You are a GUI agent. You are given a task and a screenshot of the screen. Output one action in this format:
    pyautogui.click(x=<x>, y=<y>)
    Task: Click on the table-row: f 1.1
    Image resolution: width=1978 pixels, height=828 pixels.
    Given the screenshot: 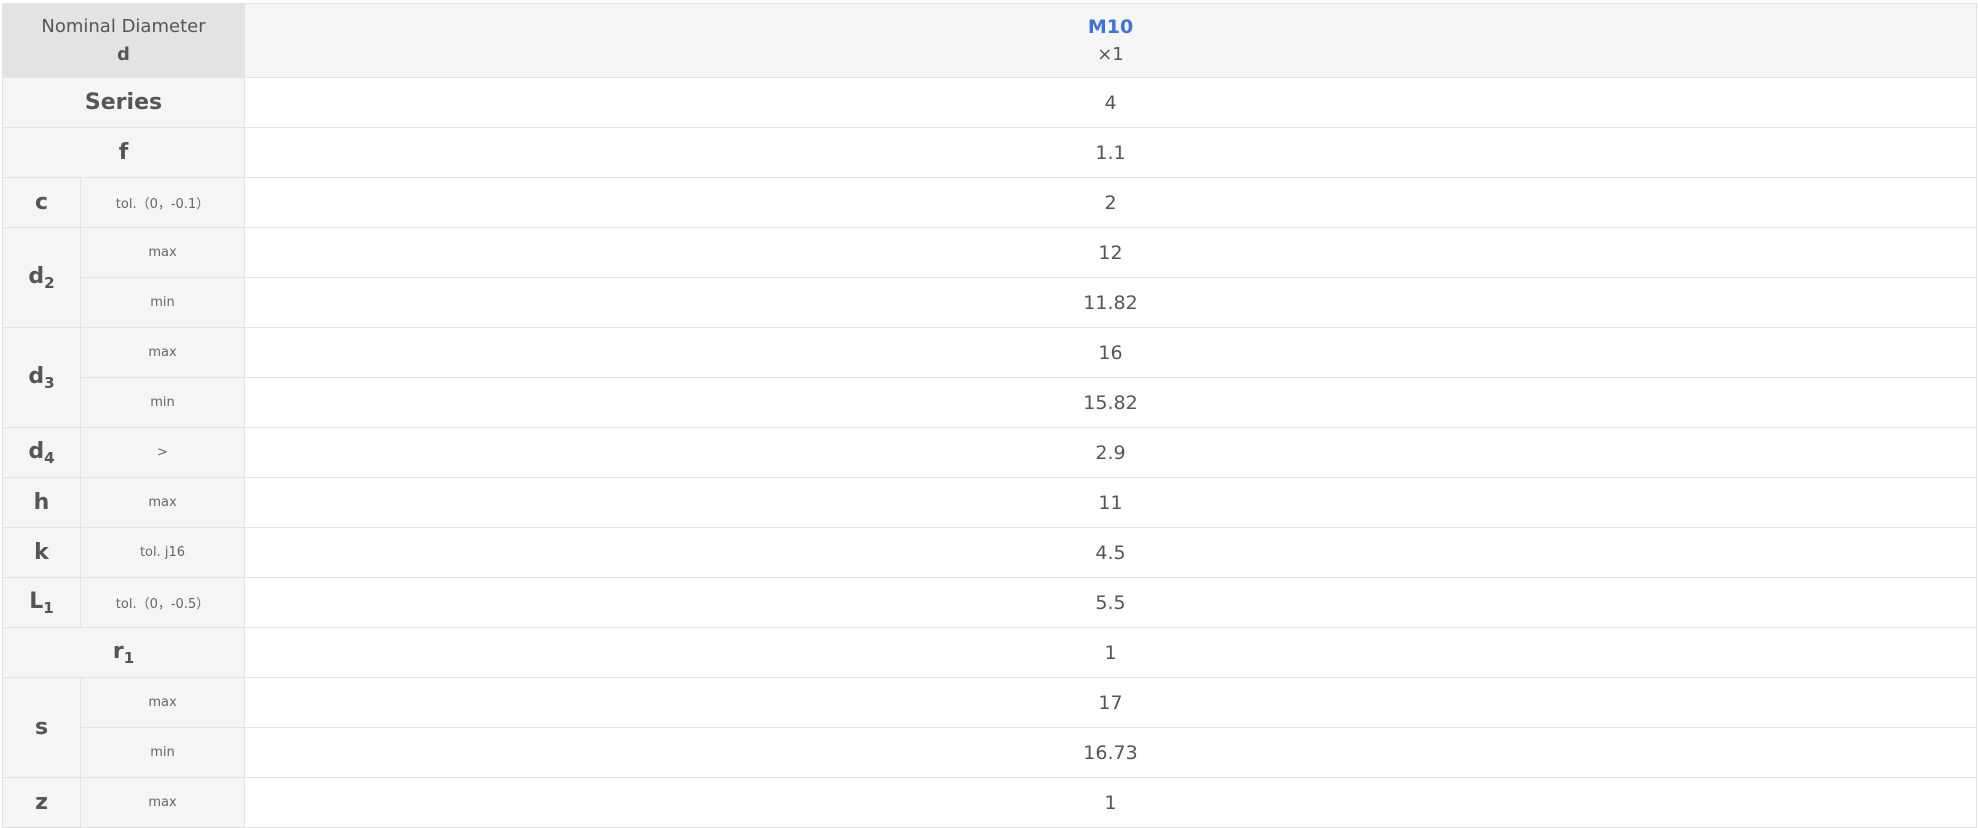 What is the action you would take?
    pyautogui.click(x=989, y=152)
    